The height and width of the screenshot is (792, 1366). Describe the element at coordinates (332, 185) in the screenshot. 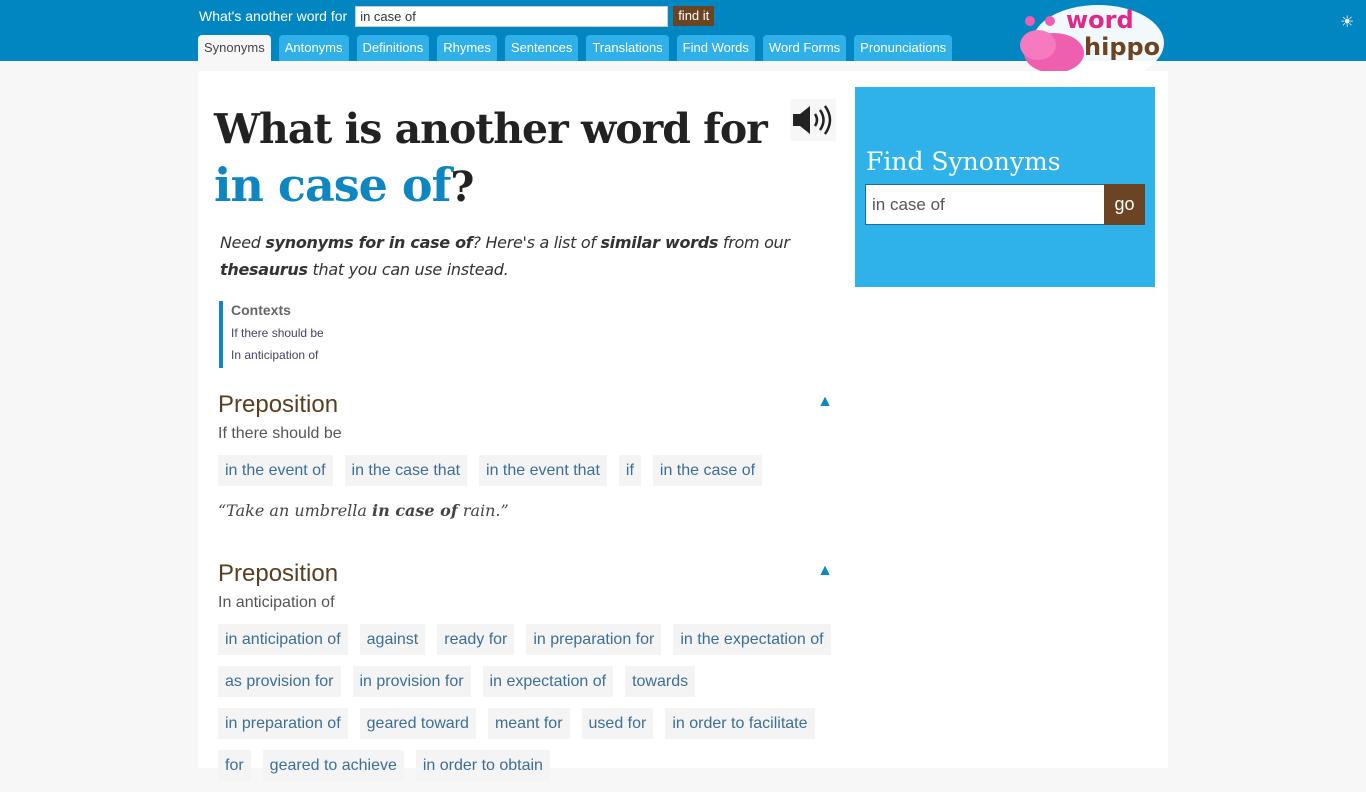

I see `title-word: in case of` at that location.